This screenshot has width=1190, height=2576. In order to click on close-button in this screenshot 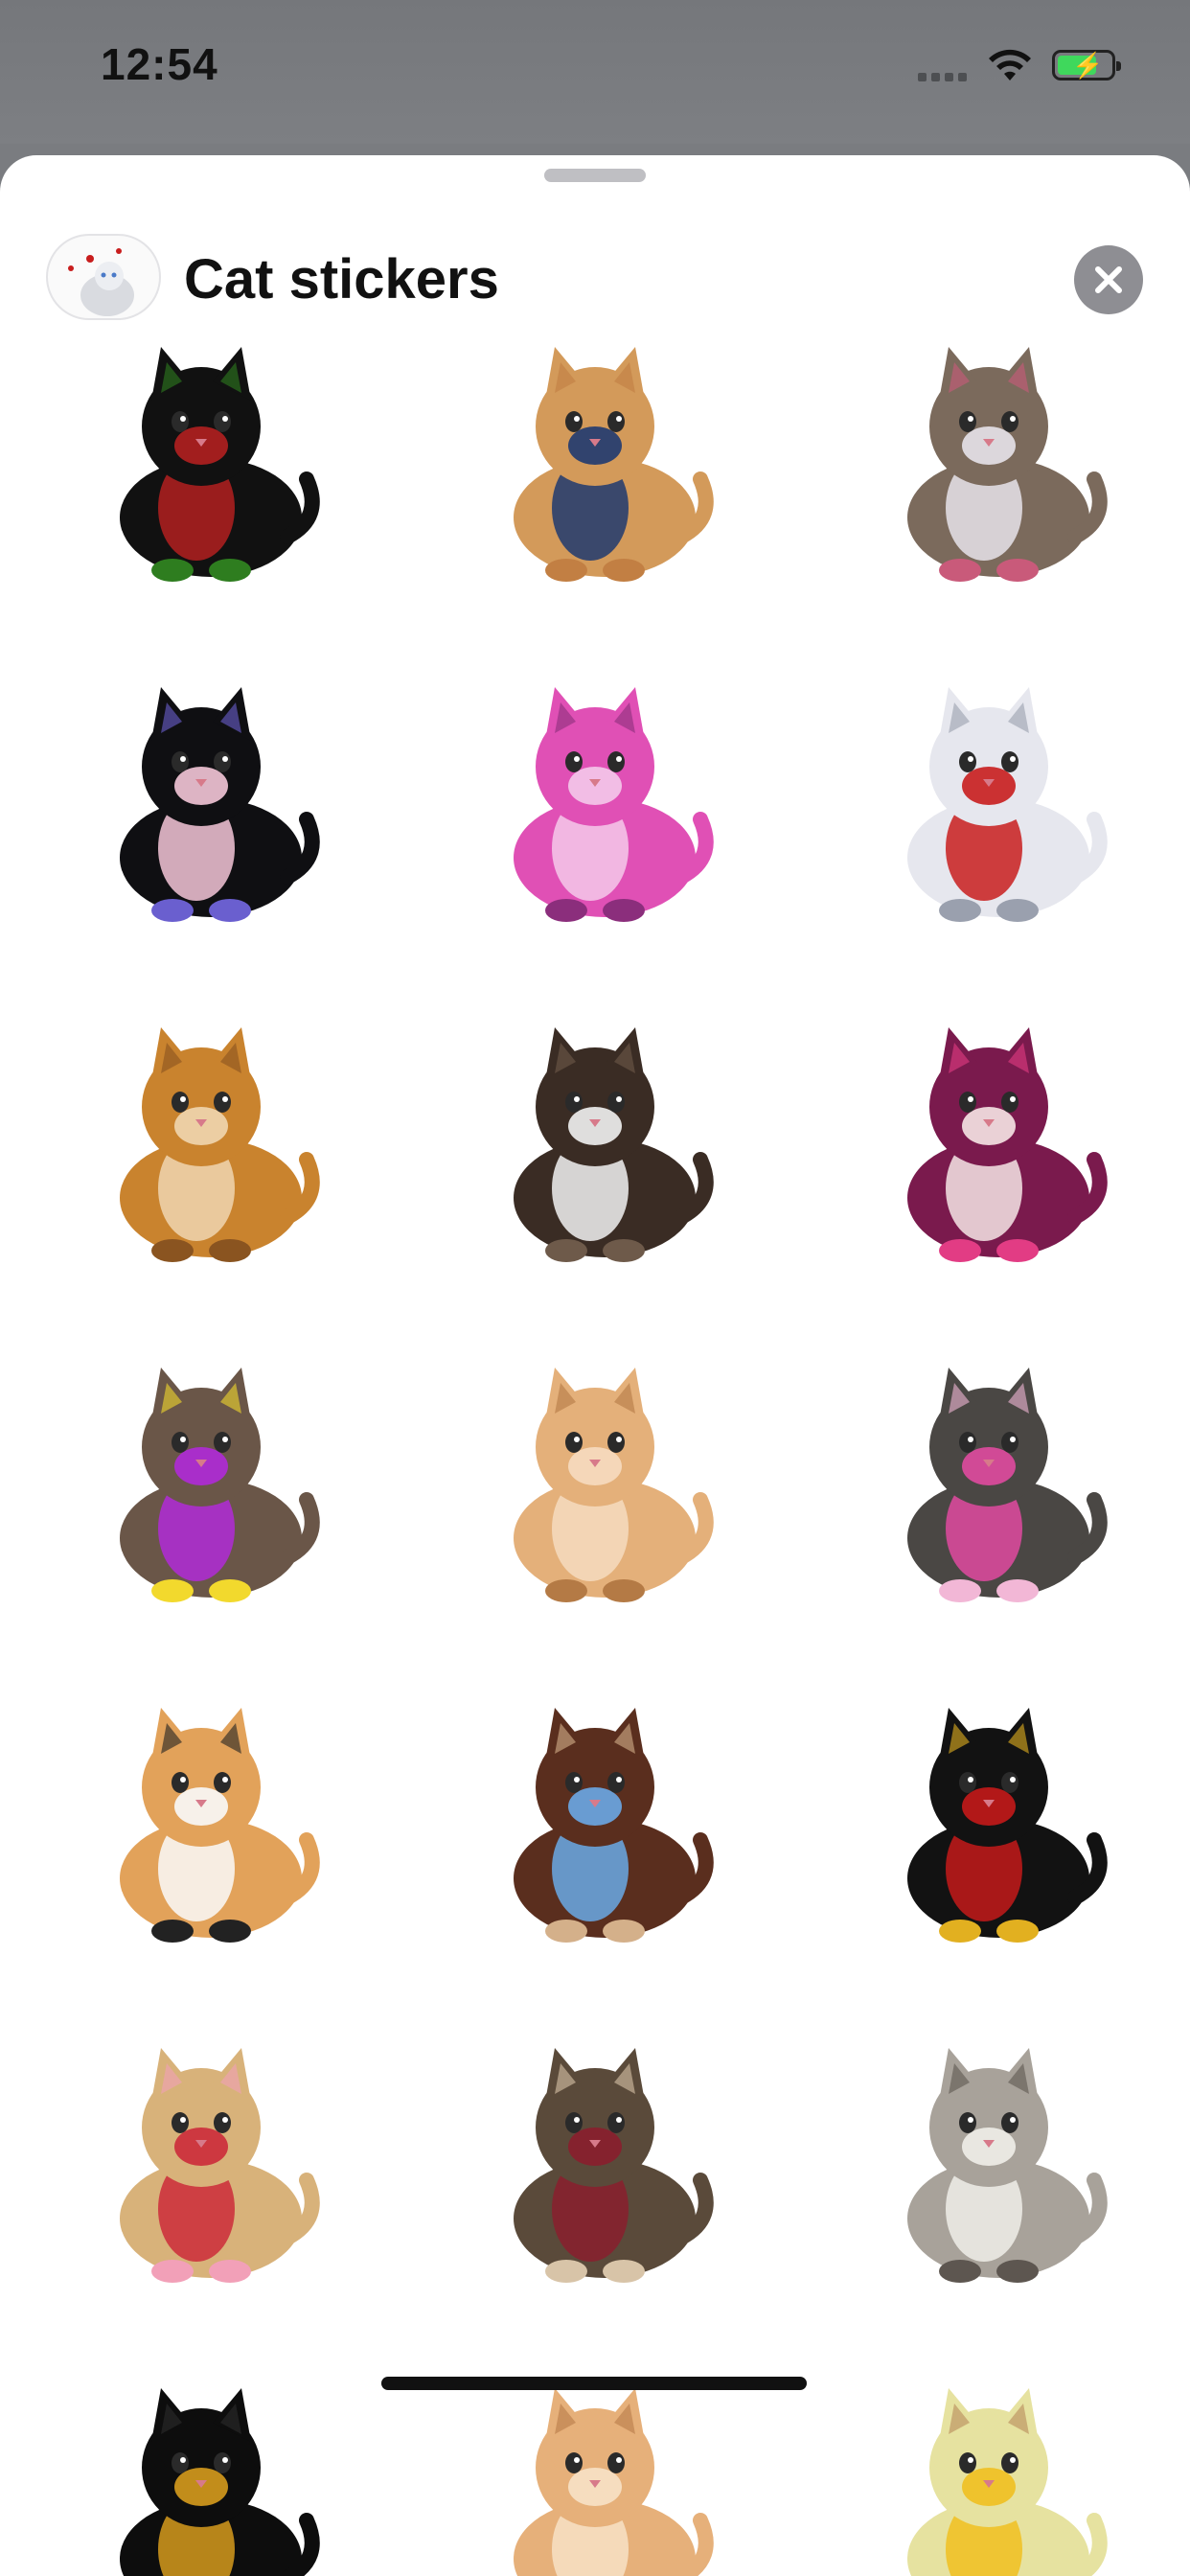, I will do `click(1108, 280)`.